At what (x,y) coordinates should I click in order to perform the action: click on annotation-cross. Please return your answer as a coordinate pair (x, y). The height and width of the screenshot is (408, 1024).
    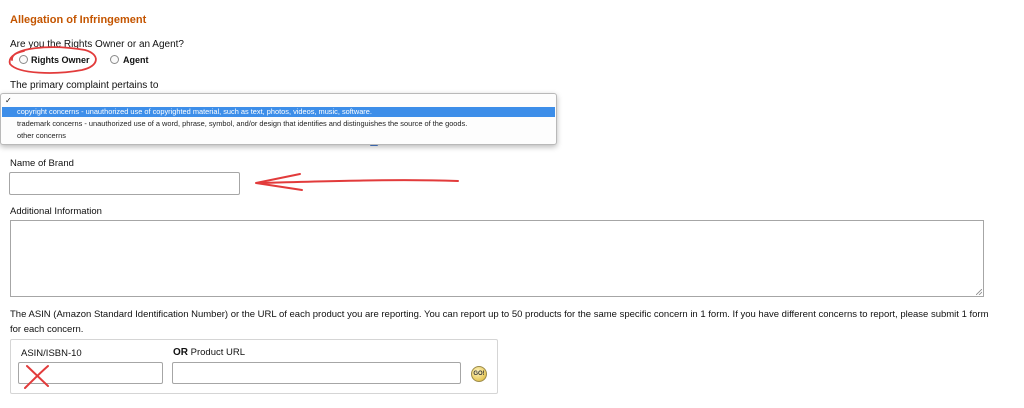
    Looking at the image, I should click on (36, 377).